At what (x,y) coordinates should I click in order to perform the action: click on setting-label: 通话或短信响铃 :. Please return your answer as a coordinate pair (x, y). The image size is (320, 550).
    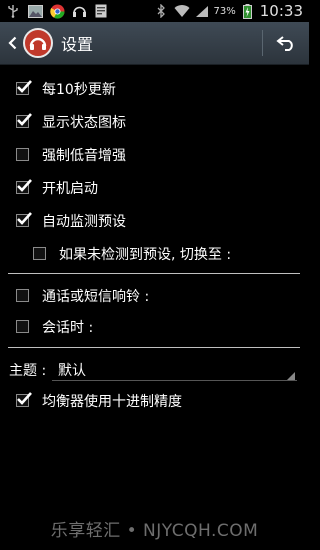
    Looking at the image, I should click on (96, 296).